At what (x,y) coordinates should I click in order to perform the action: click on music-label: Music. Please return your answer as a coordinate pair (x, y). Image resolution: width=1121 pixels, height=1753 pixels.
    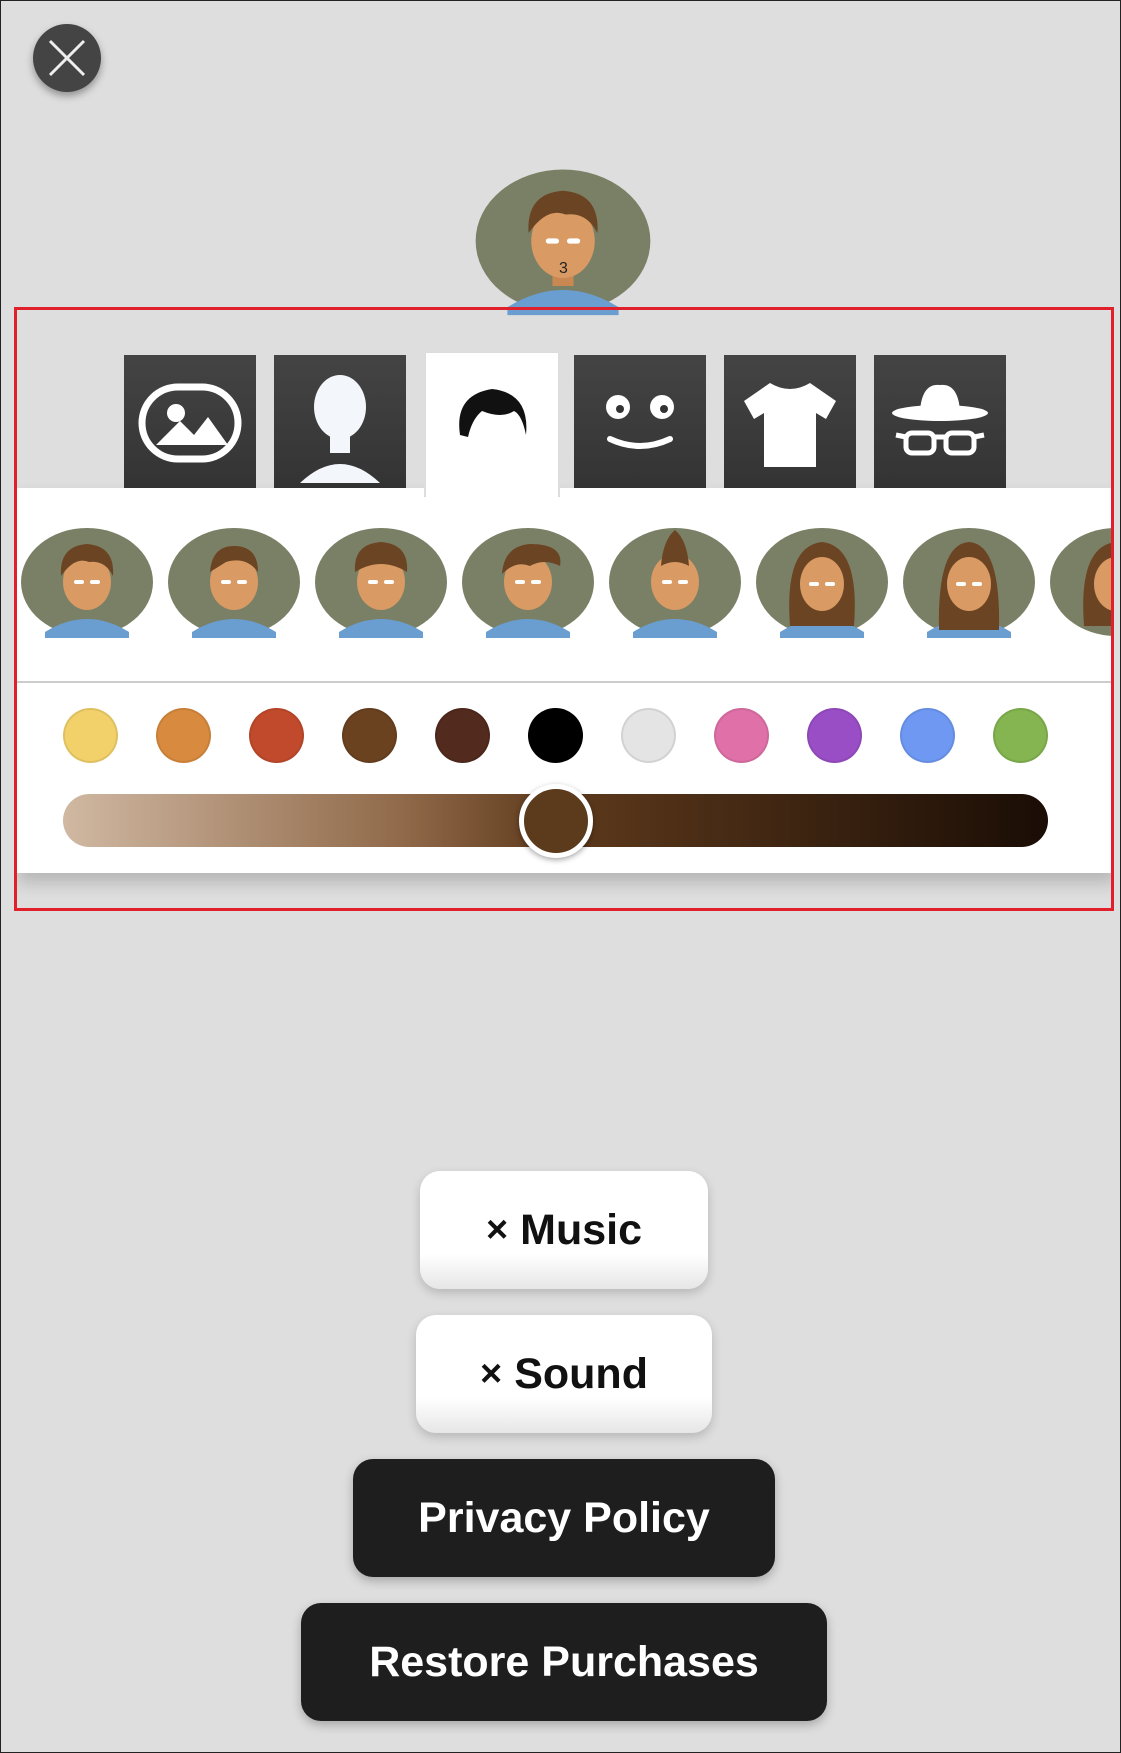
    Looking at the image, I should click on (581, 1229).